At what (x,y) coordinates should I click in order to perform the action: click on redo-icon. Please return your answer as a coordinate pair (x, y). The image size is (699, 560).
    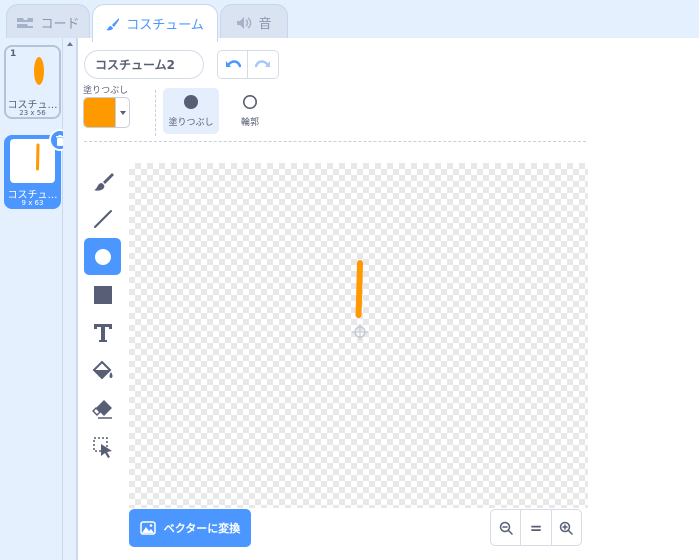
    Looking at the image, I should click on (262, 63).